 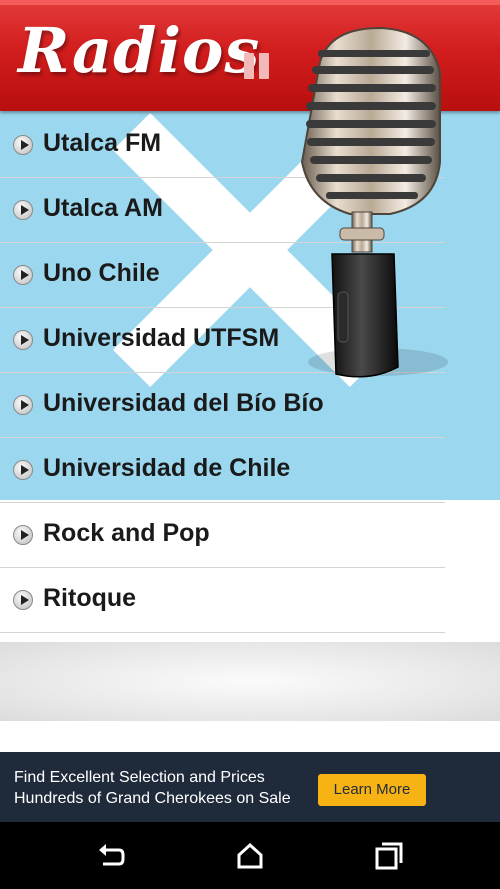 What do you see at coordinates (126, 533) in the screenshot?
I see `station-label: Rock and Pop` at bounding box center [126, 533].